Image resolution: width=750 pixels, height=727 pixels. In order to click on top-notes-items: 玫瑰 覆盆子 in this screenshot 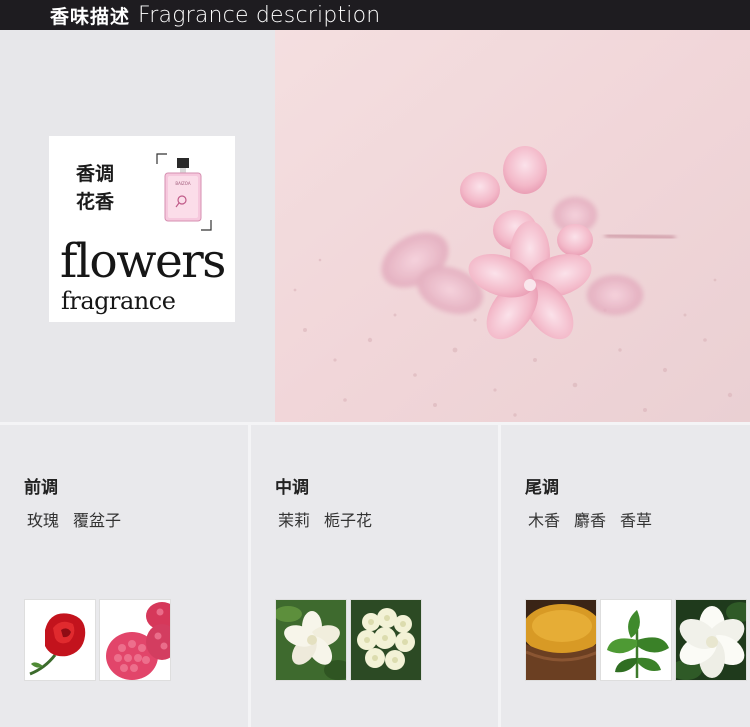, I will do `click(81, 519)`.